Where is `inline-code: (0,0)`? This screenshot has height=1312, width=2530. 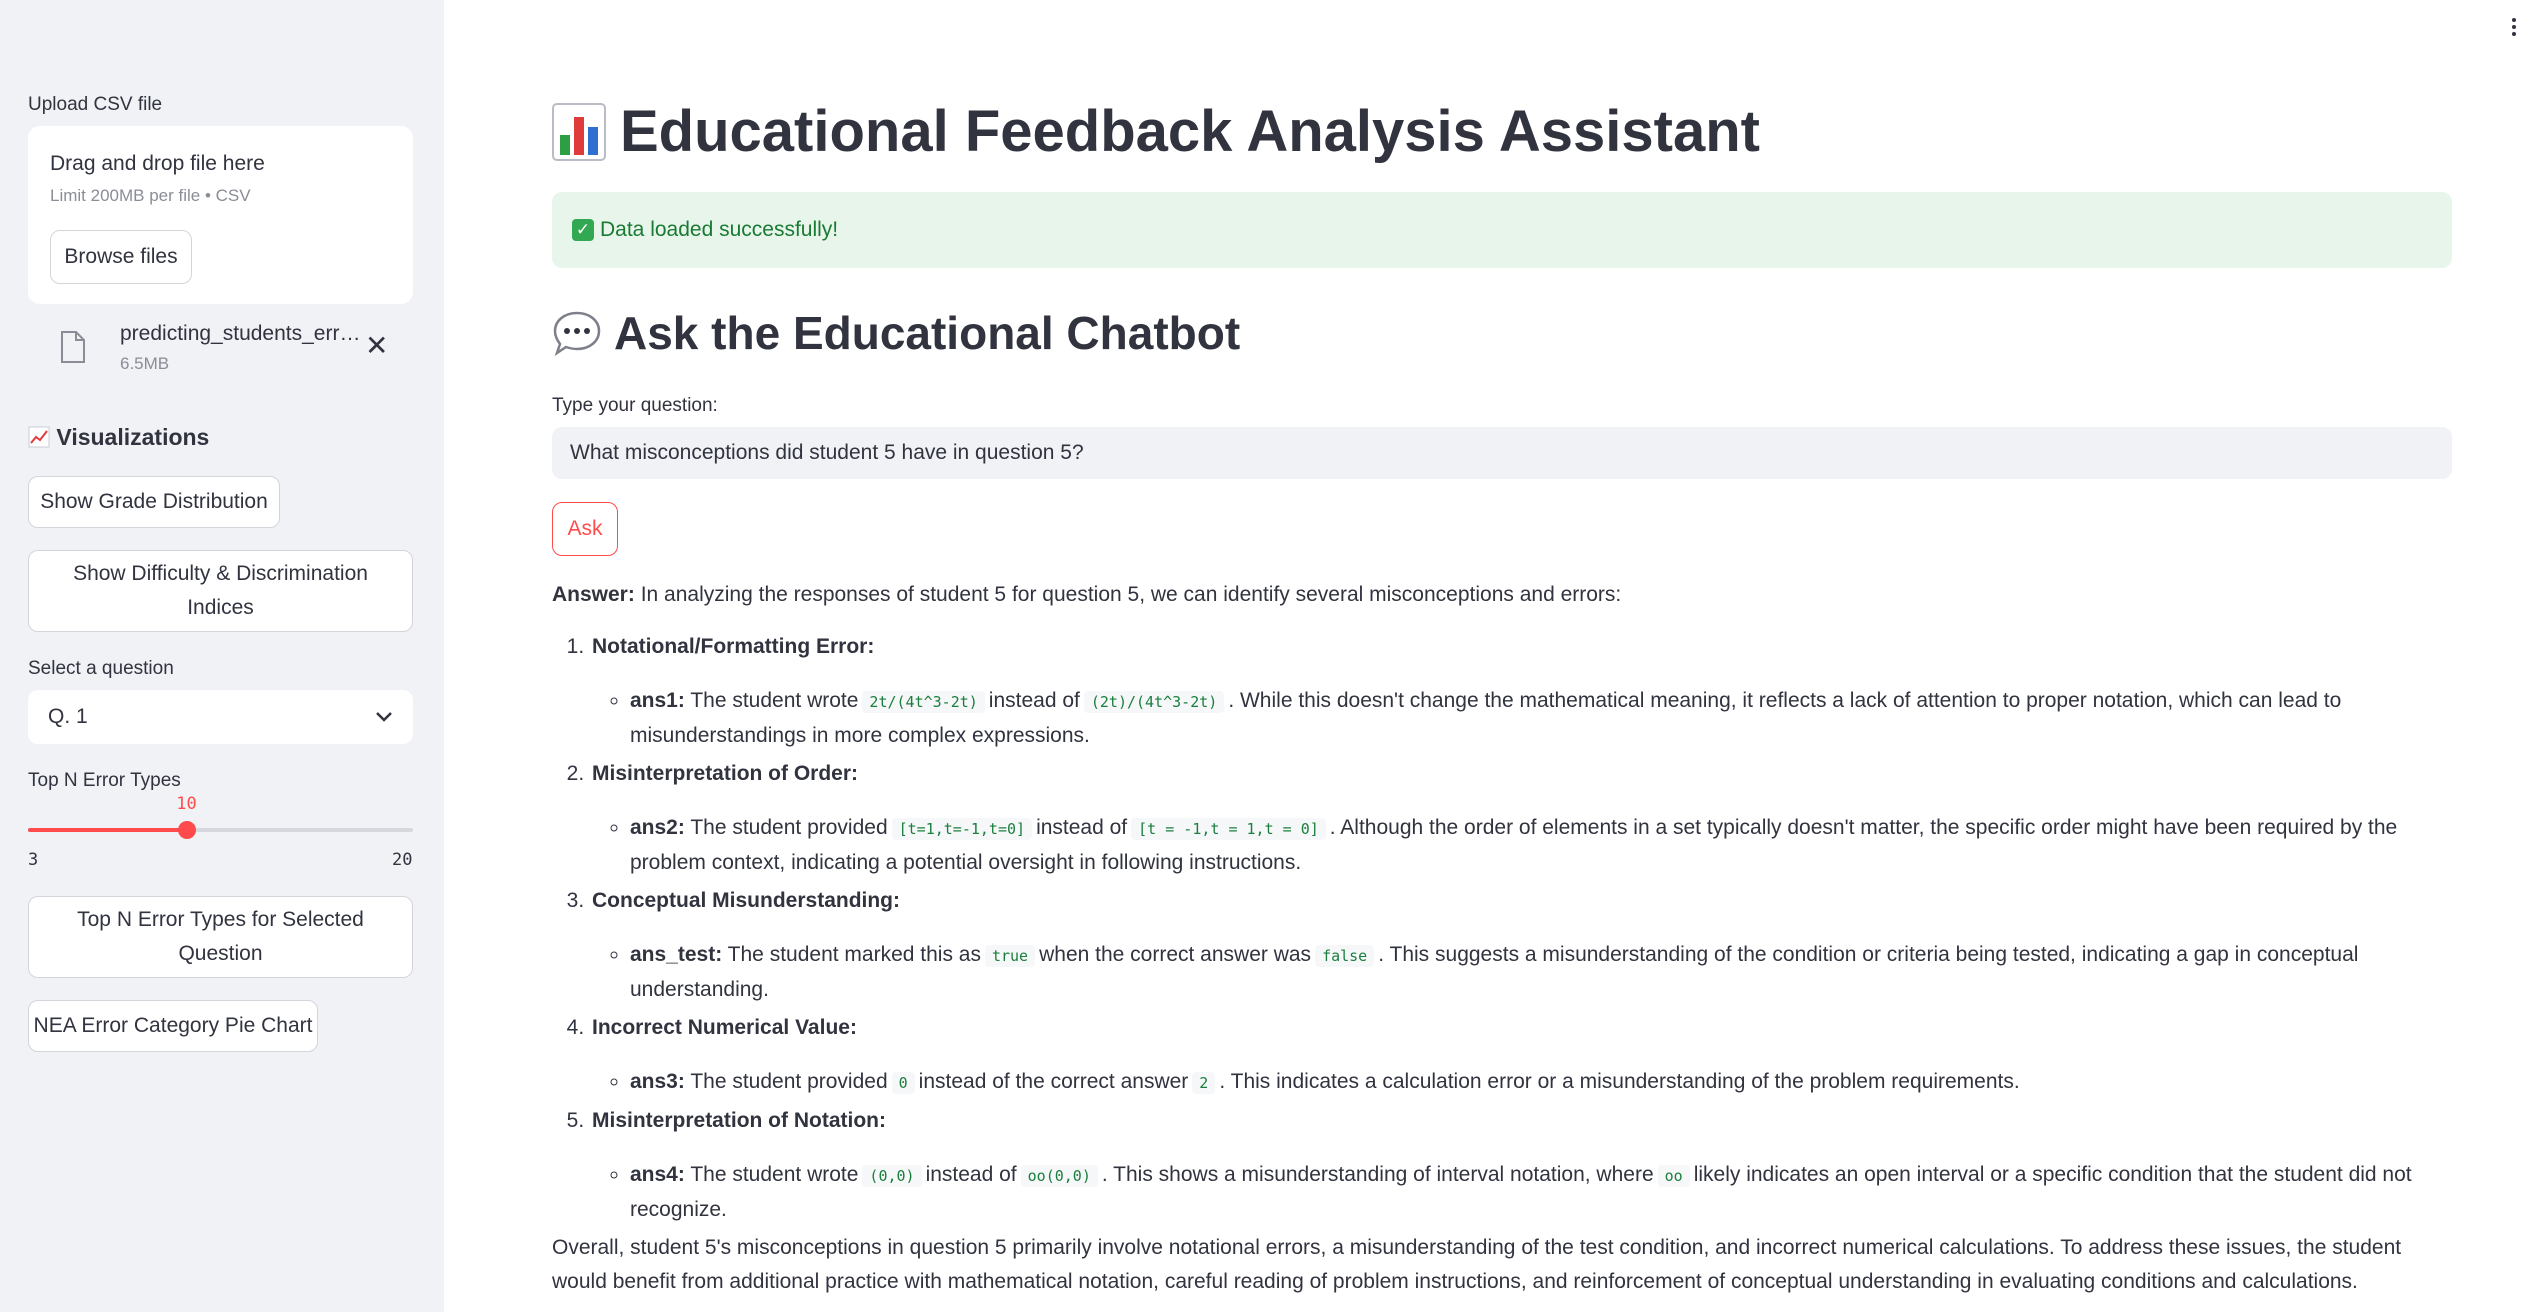 inline-code: (0,0) is located at coordinates (892, 1176).